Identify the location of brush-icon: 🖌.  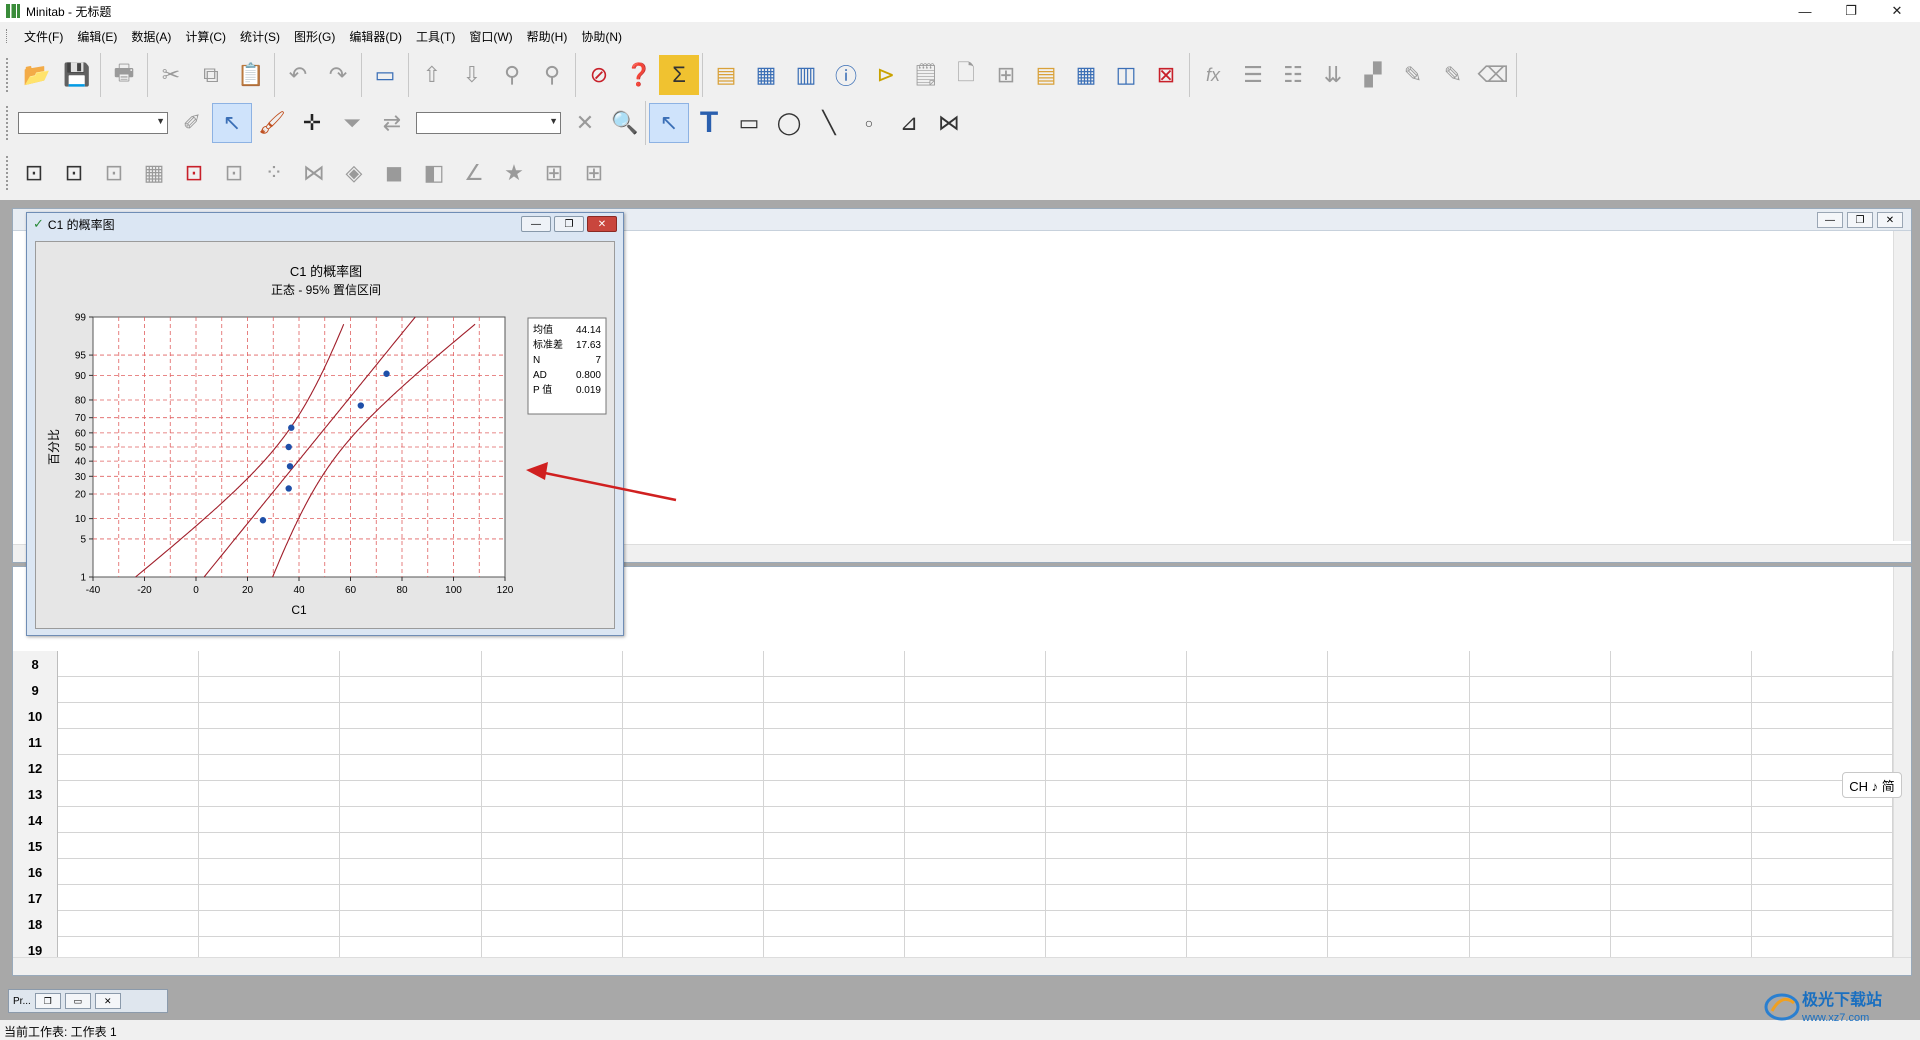
(272, 123).